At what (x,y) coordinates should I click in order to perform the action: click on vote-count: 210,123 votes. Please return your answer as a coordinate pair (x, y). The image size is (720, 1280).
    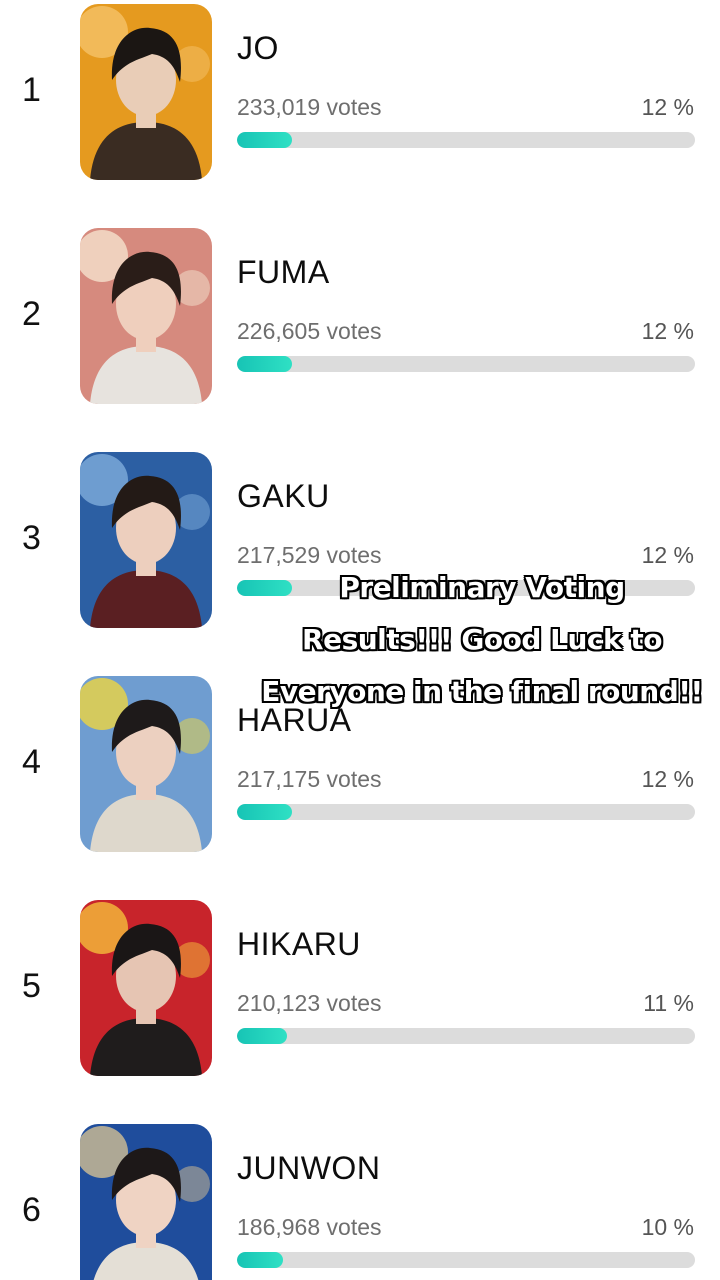
    Looking at the image, I should click on (309, 1003).